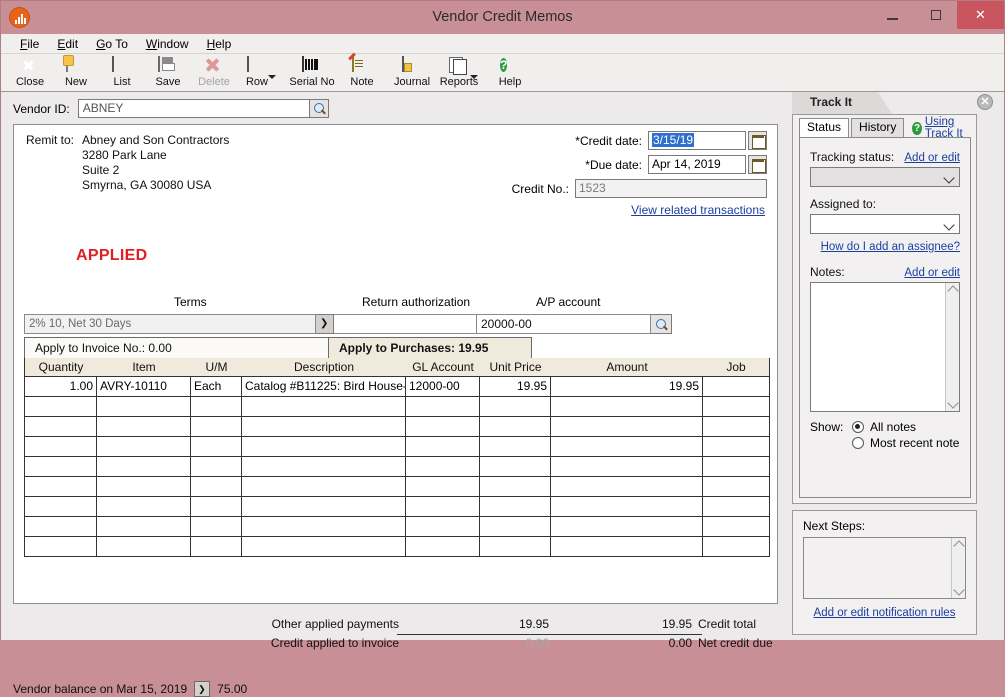  What do you see at coordinates (671, 188) in the screenshot?
I see `credit-no-input: 1523` at bounding box center [671, 188].